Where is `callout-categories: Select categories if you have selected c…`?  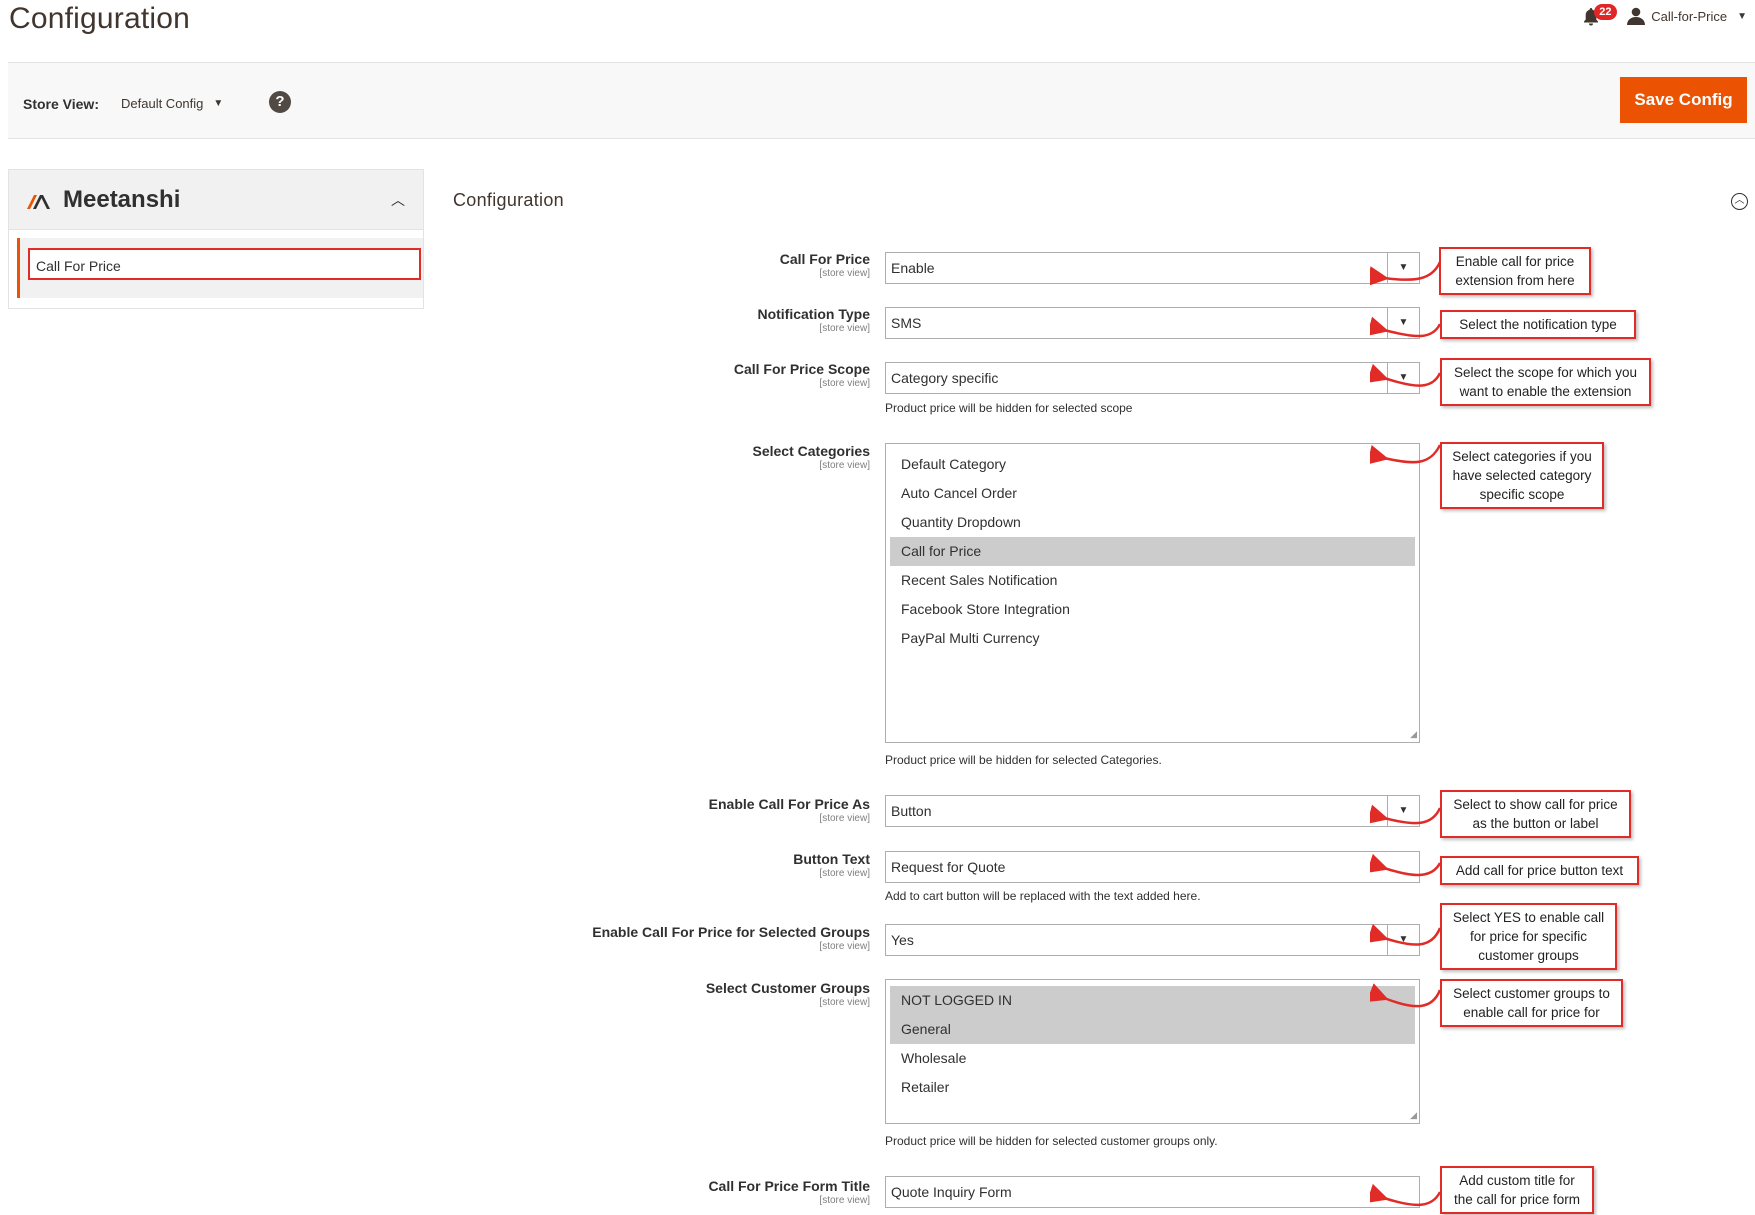
callout-categories: Select categories if you have selected c… is located at coordinates (1522, 475).